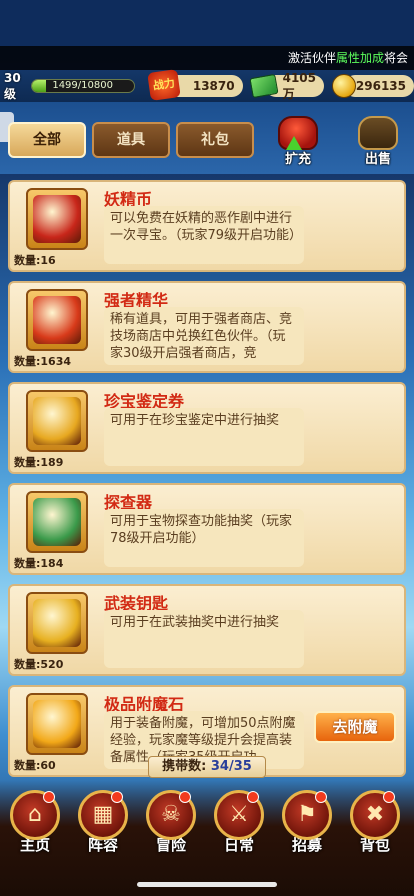  Describe the element at coordinates (39, 462) in the screenshot. I see `item-quantity: 数量:189` at that location.